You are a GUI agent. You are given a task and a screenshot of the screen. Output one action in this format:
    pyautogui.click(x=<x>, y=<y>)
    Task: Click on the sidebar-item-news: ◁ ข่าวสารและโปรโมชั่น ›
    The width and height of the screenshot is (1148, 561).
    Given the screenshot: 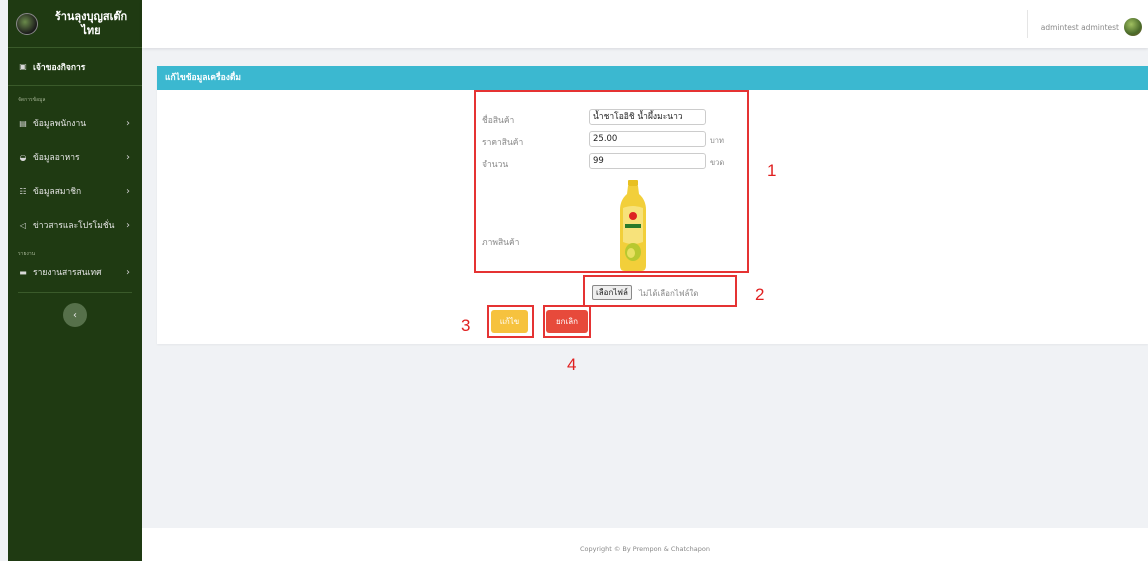 What is the action you would take?
    pyautogui.click(x=75, y=225)
    